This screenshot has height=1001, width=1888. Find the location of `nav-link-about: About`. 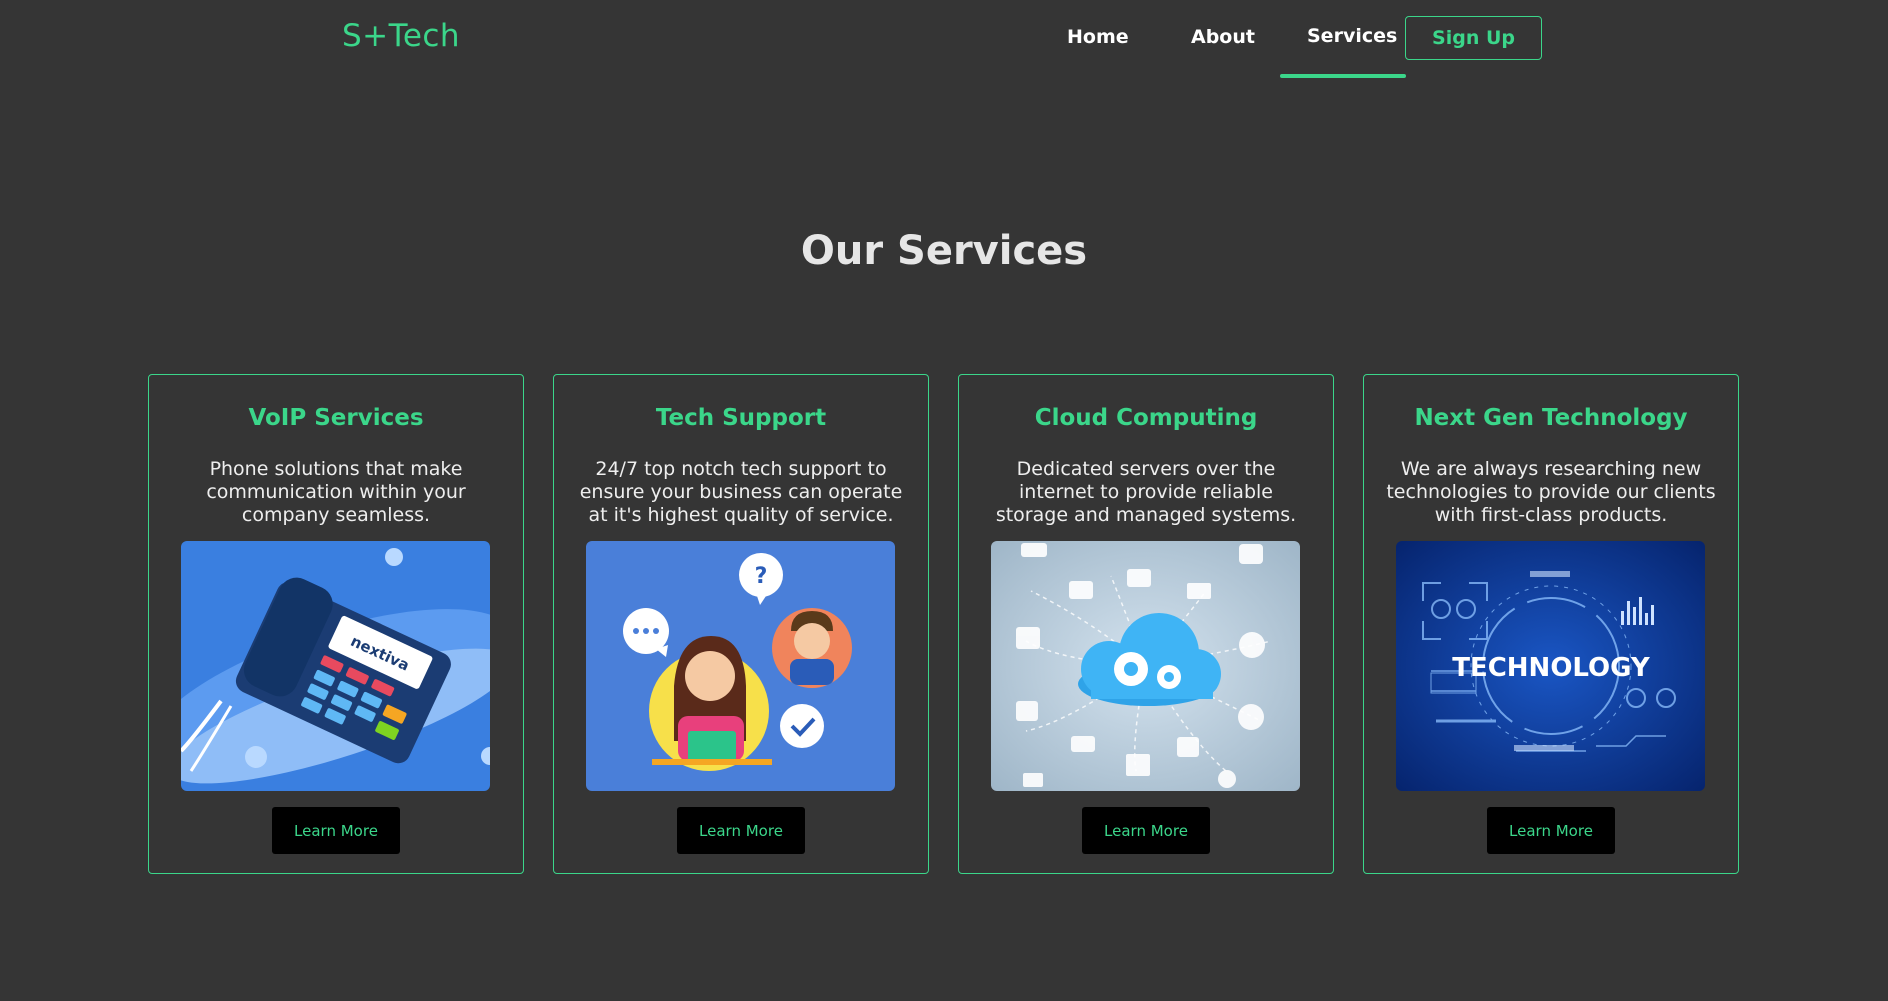

nav-link-about: About is located at coordinates (1223, 37).